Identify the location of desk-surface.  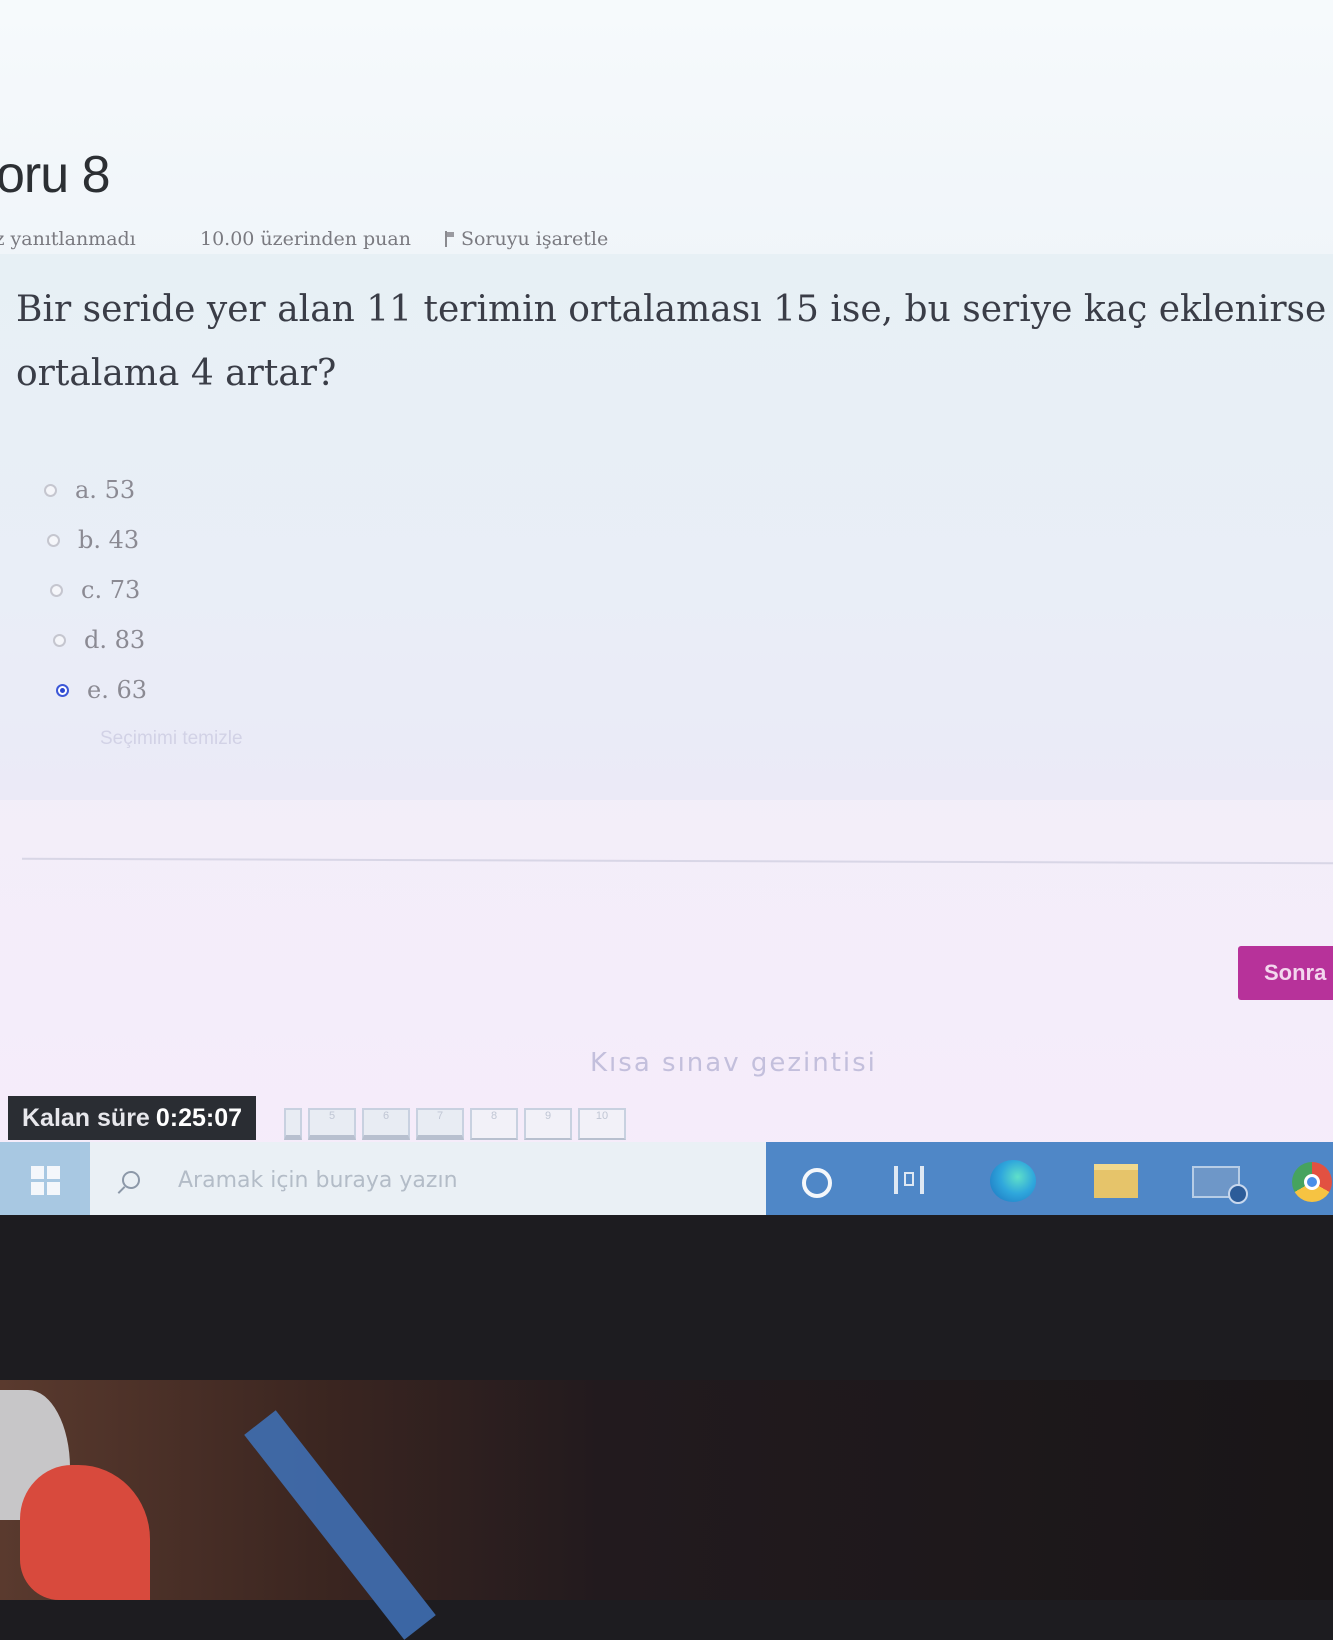
(666, 1490).